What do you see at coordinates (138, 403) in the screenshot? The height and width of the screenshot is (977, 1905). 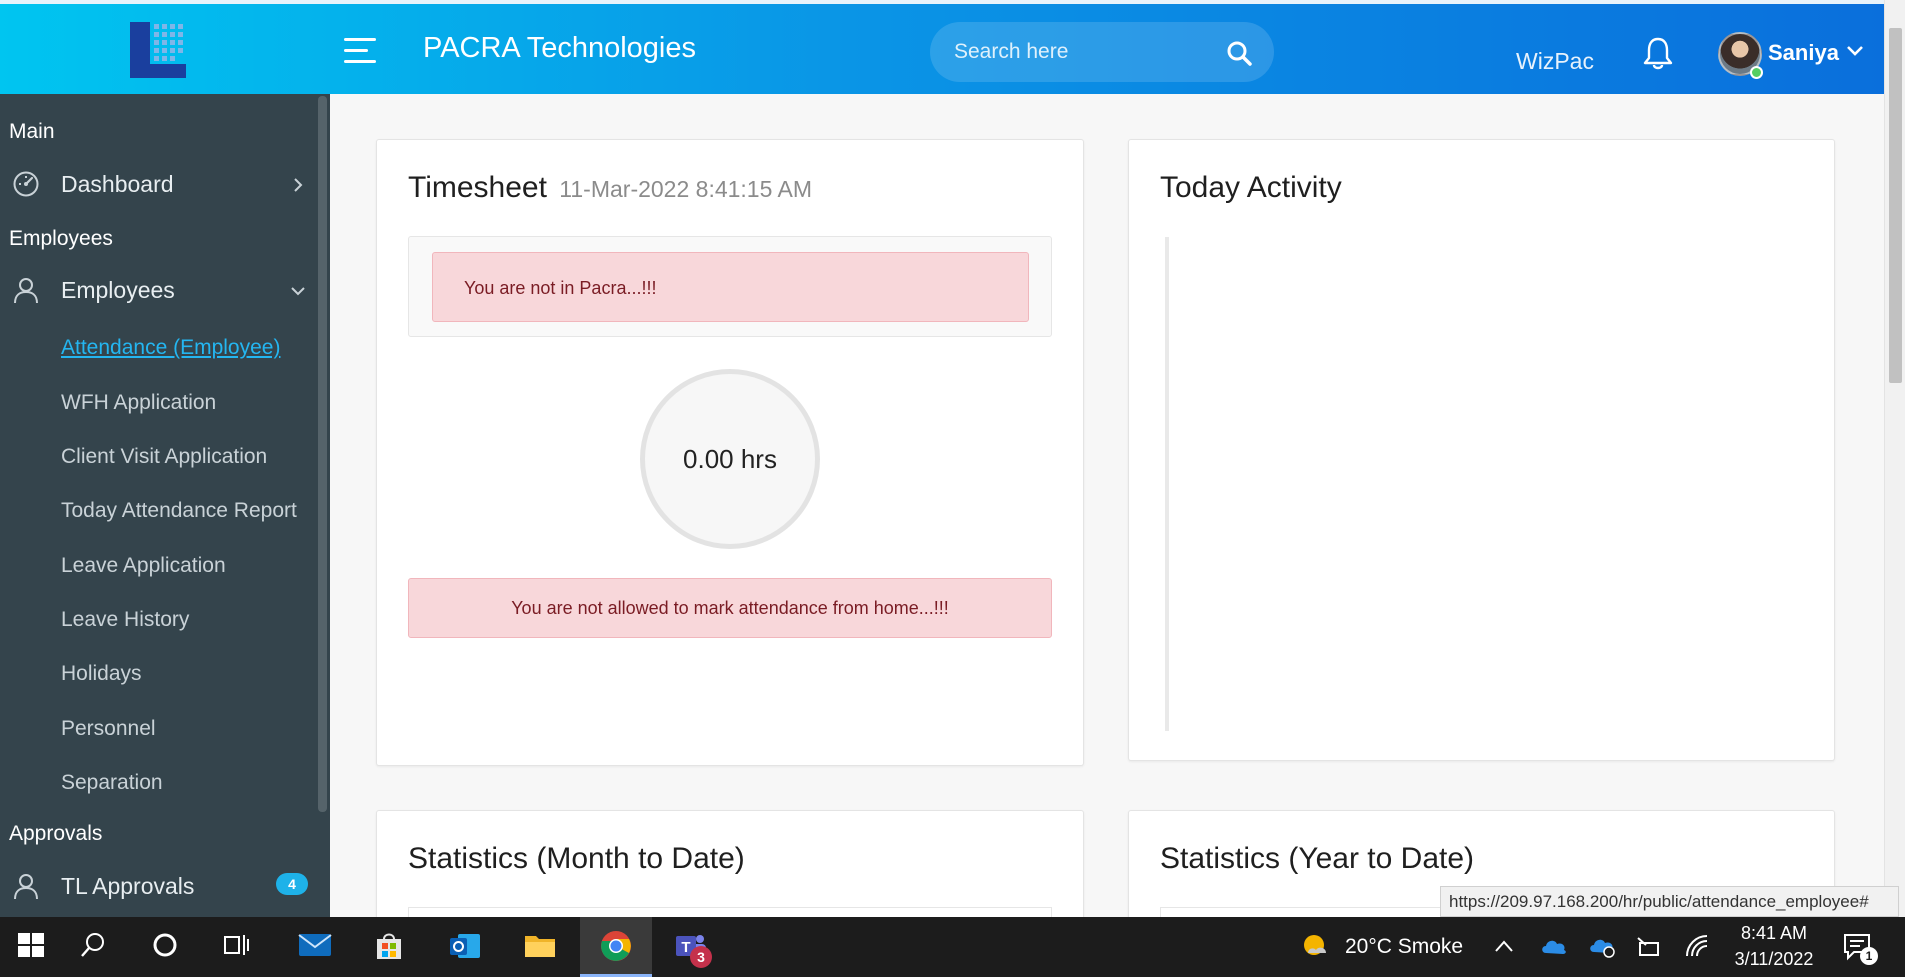 I see `sidebar-sub-wfh-application: WFH Application` at bounding box center [138, 403].